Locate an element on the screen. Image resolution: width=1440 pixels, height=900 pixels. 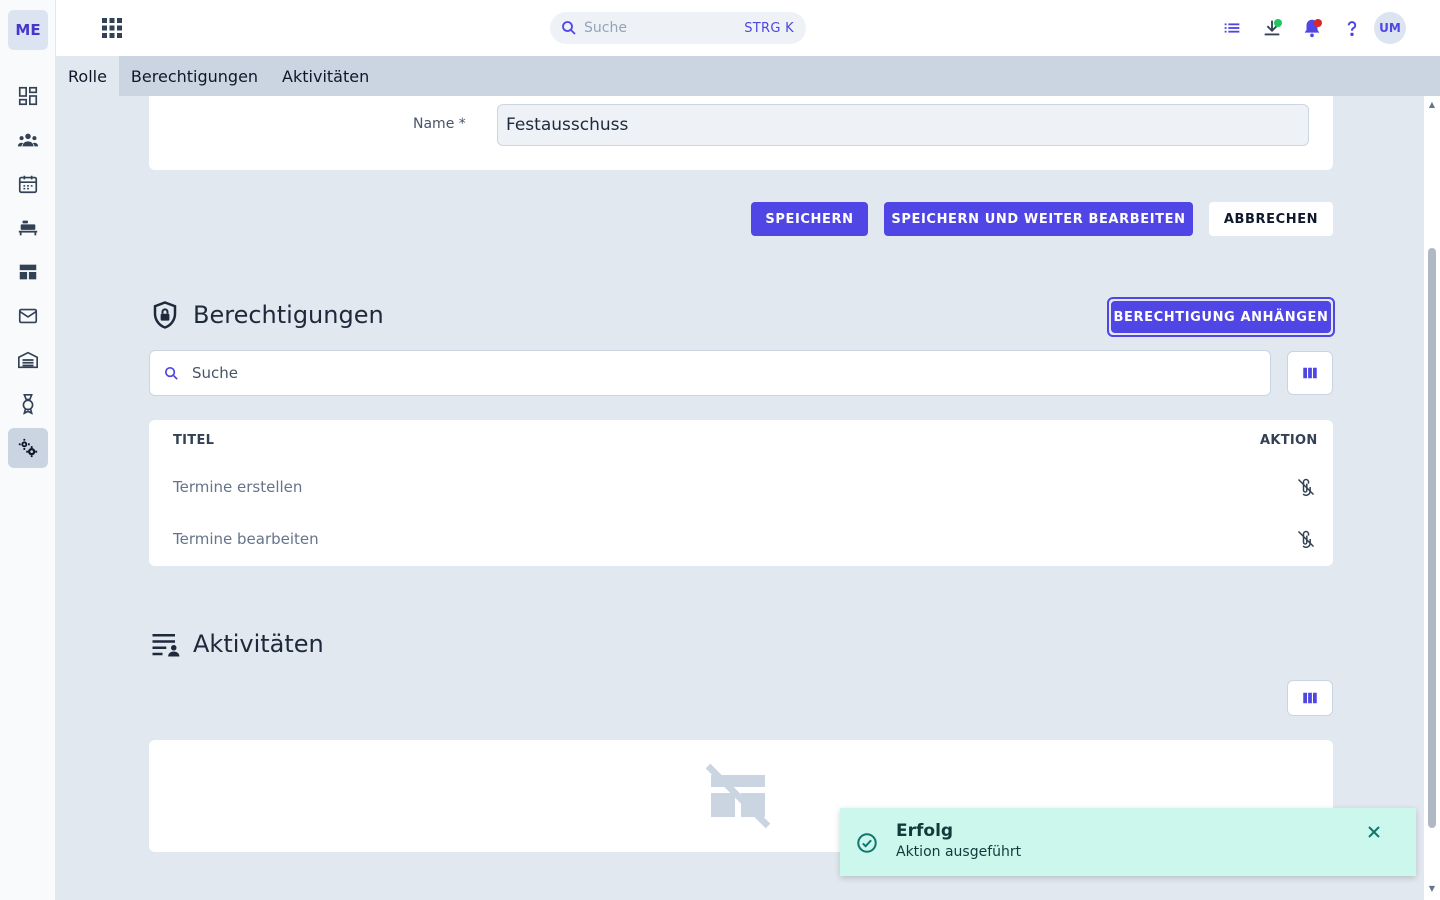
activities-heading: Aktivitäten is located at coordinates (237, 644).